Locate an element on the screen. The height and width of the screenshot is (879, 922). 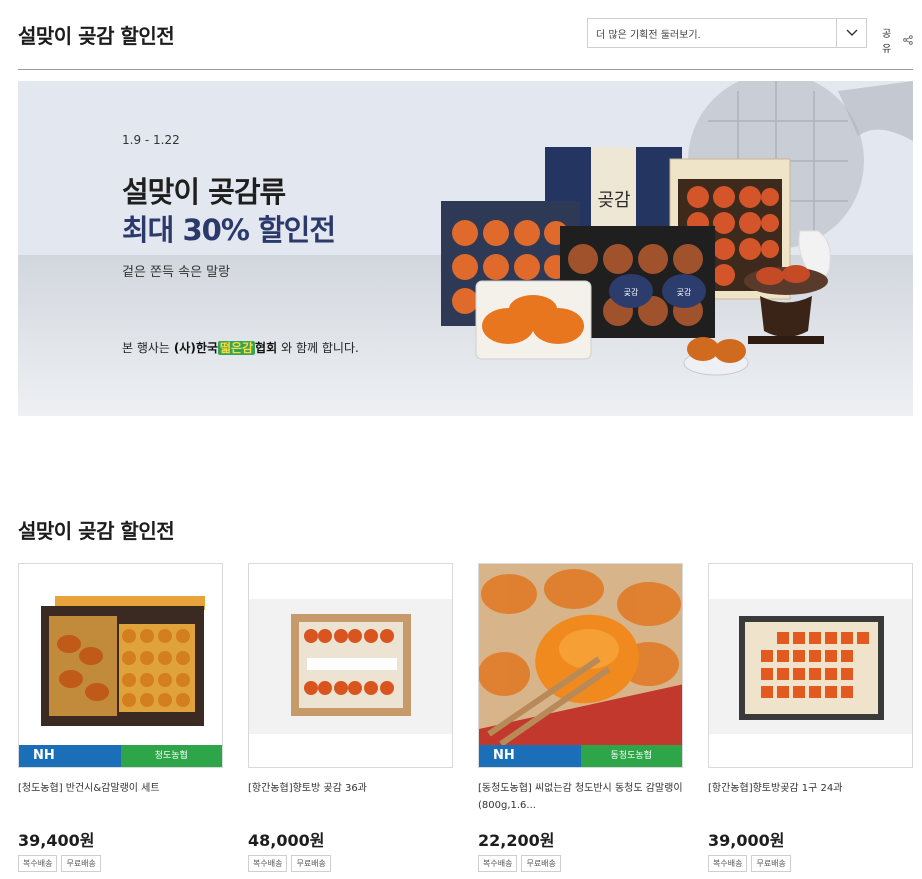
page-header: 설맞이 곶감 할인전 더 많은 기획전 둘러보기. 공유 is located at coordinates (465, 35).